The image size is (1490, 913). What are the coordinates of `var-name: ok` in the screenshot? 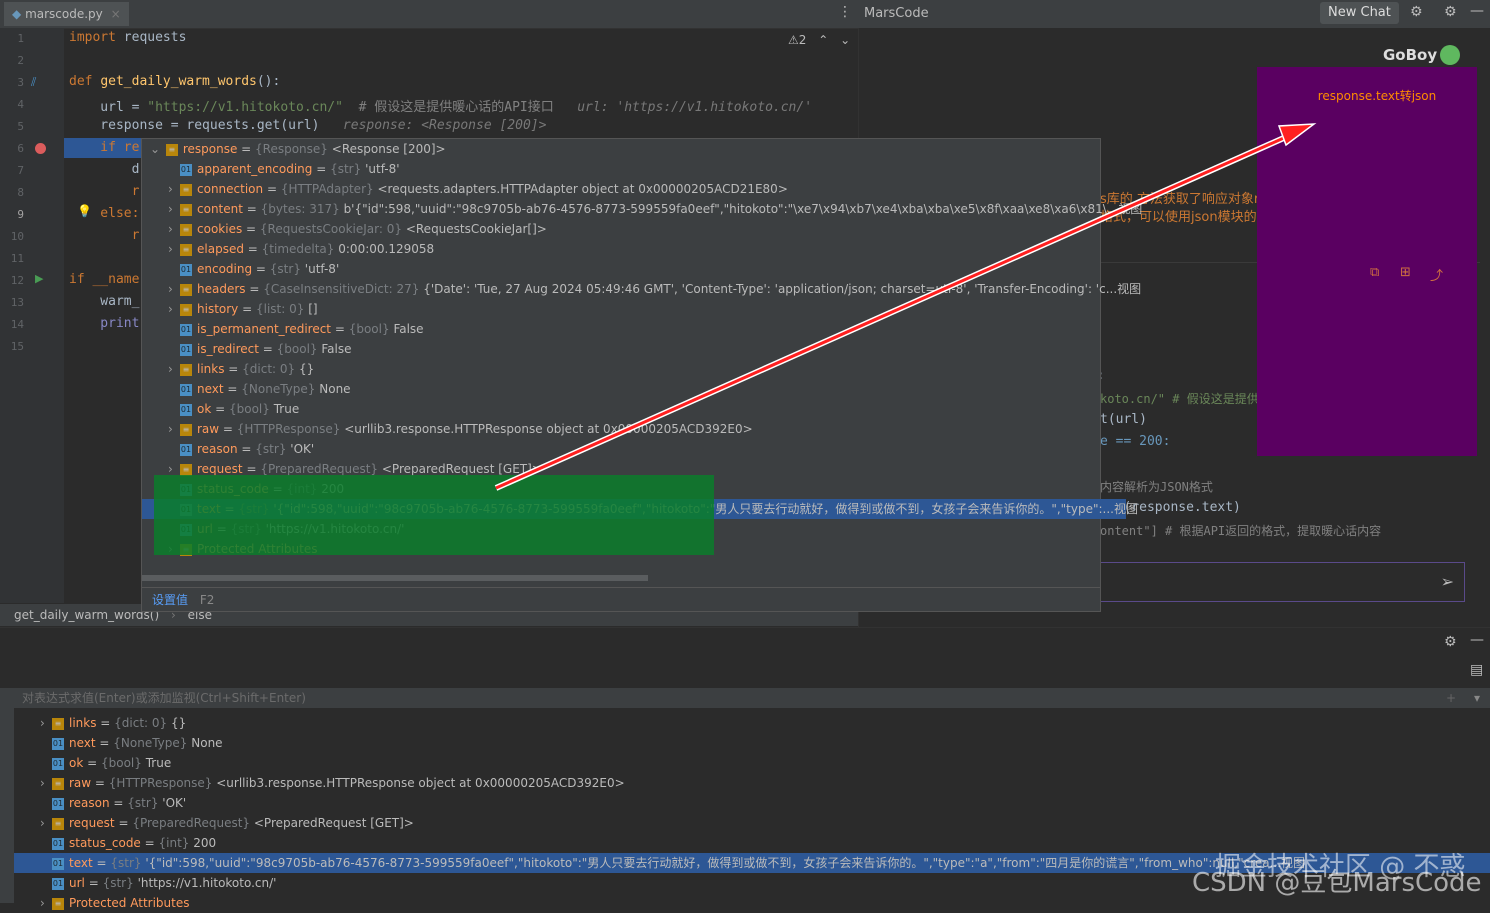 It's located at (76, 763).